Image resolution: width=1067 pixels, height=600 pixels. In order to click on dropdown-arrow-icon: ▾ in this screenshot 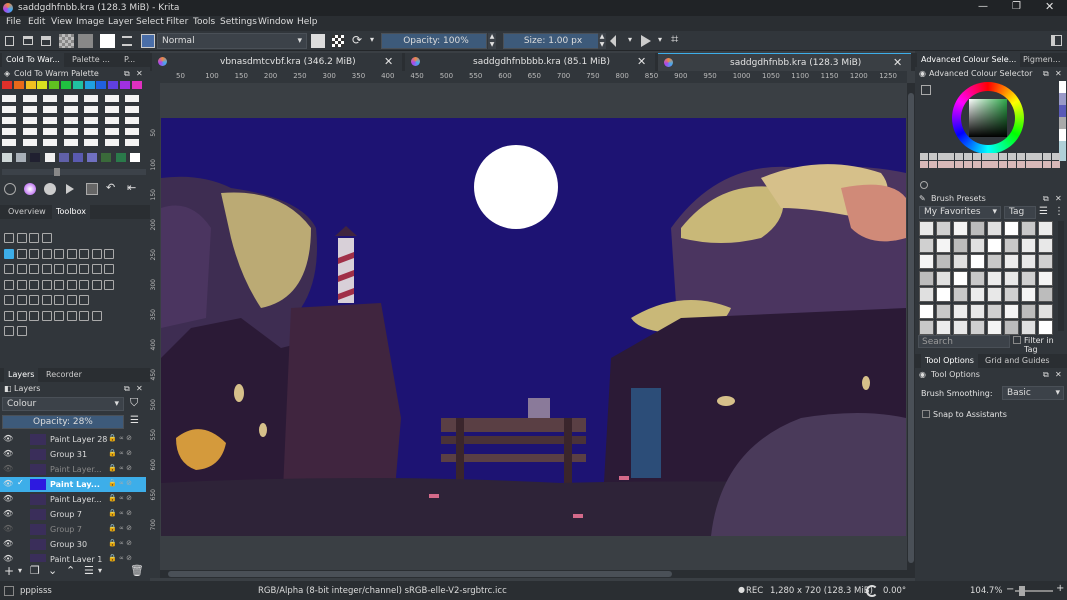, I will do `click(372, 39)`.